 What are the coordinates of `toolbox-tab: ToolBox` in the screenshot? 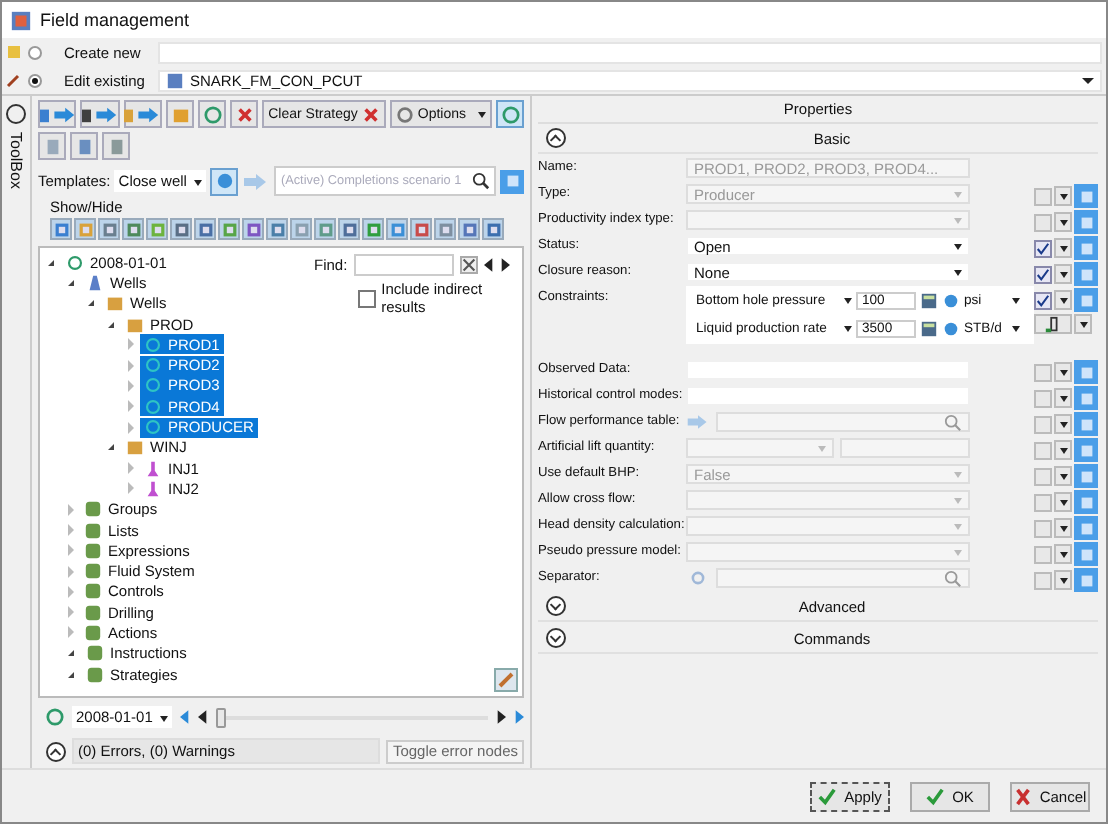 It's located at (16, 160).